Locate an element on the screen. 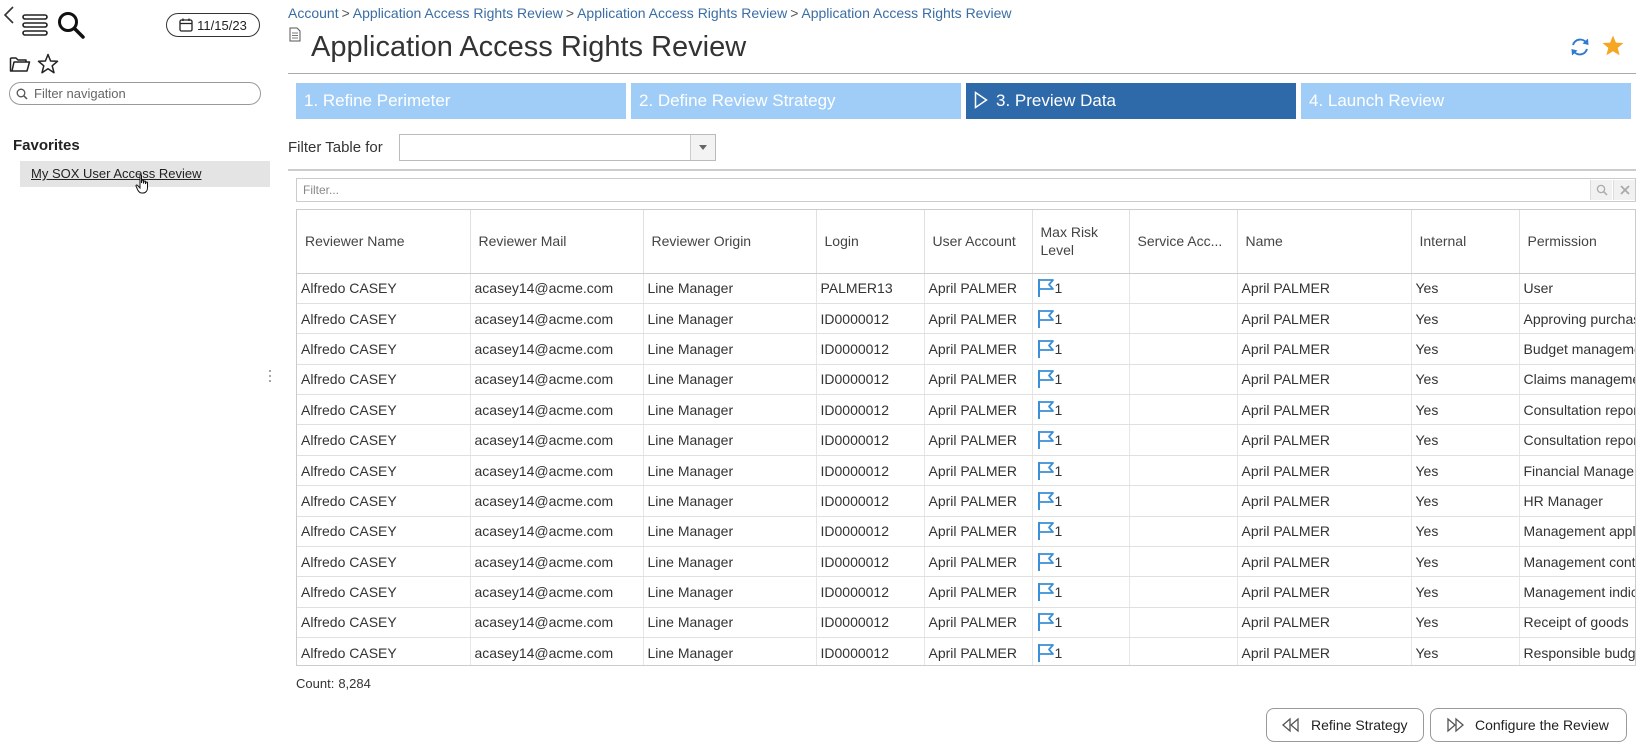  favorite-star-icon is located at coordinates (1613, 46).